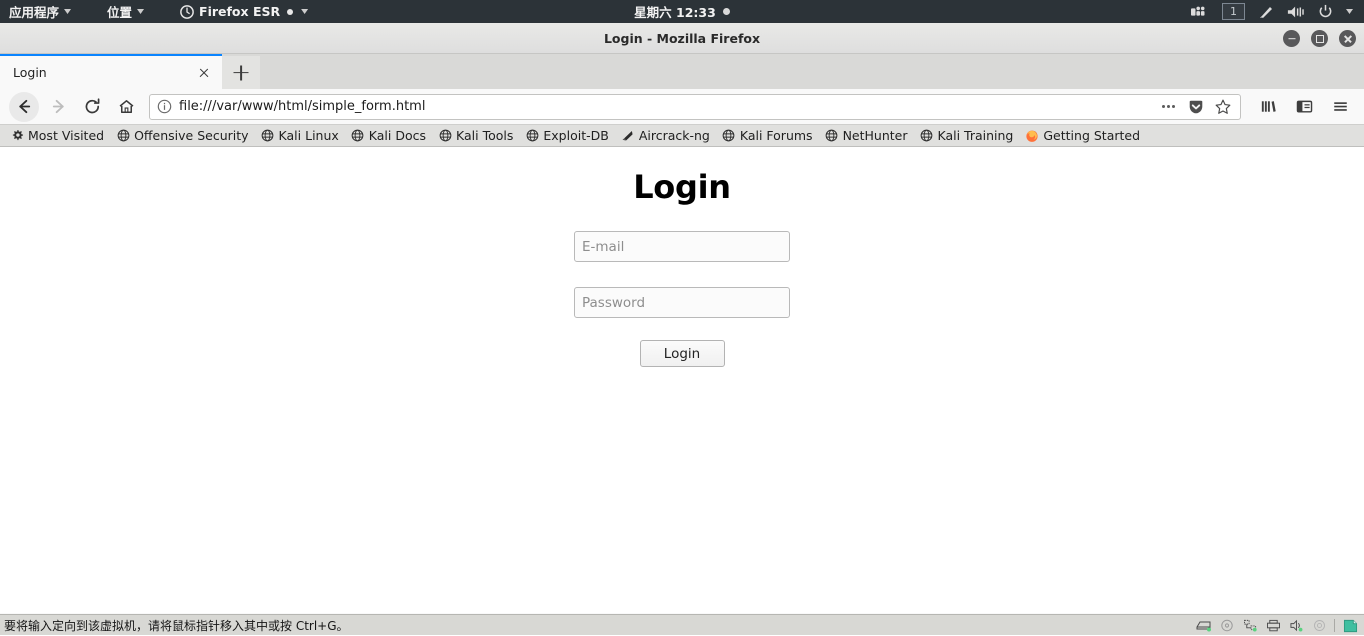 This screenshot has height=636, width=1364. Describe the element at coordinates (24, 107) in the screenshot. I see `back-button` at that location.